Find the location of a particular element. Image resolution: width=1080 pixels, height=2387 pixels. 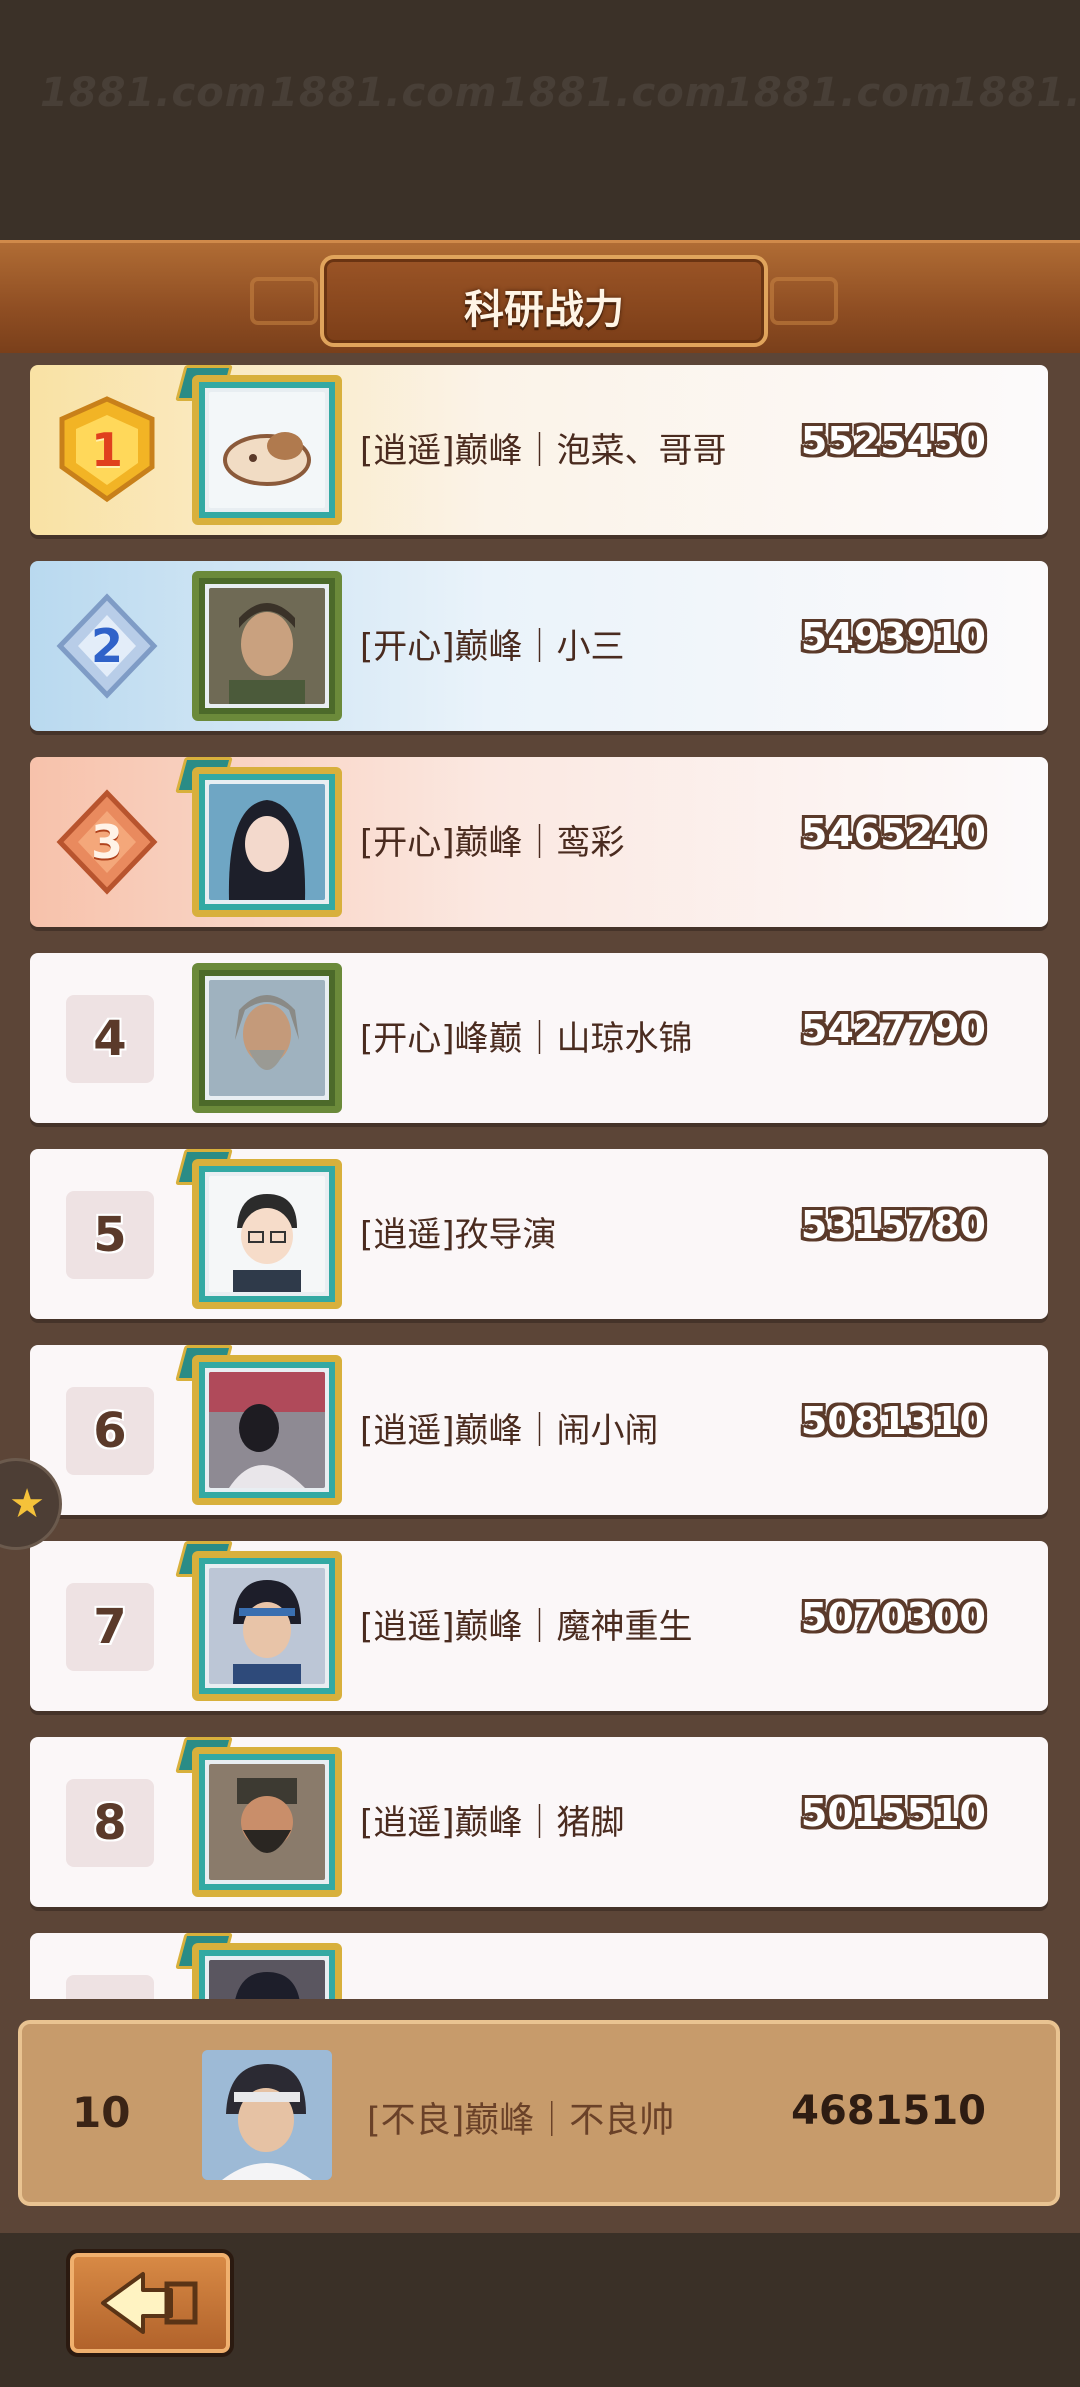

power-score: 5427790 is located at coordinates (893, 1029).